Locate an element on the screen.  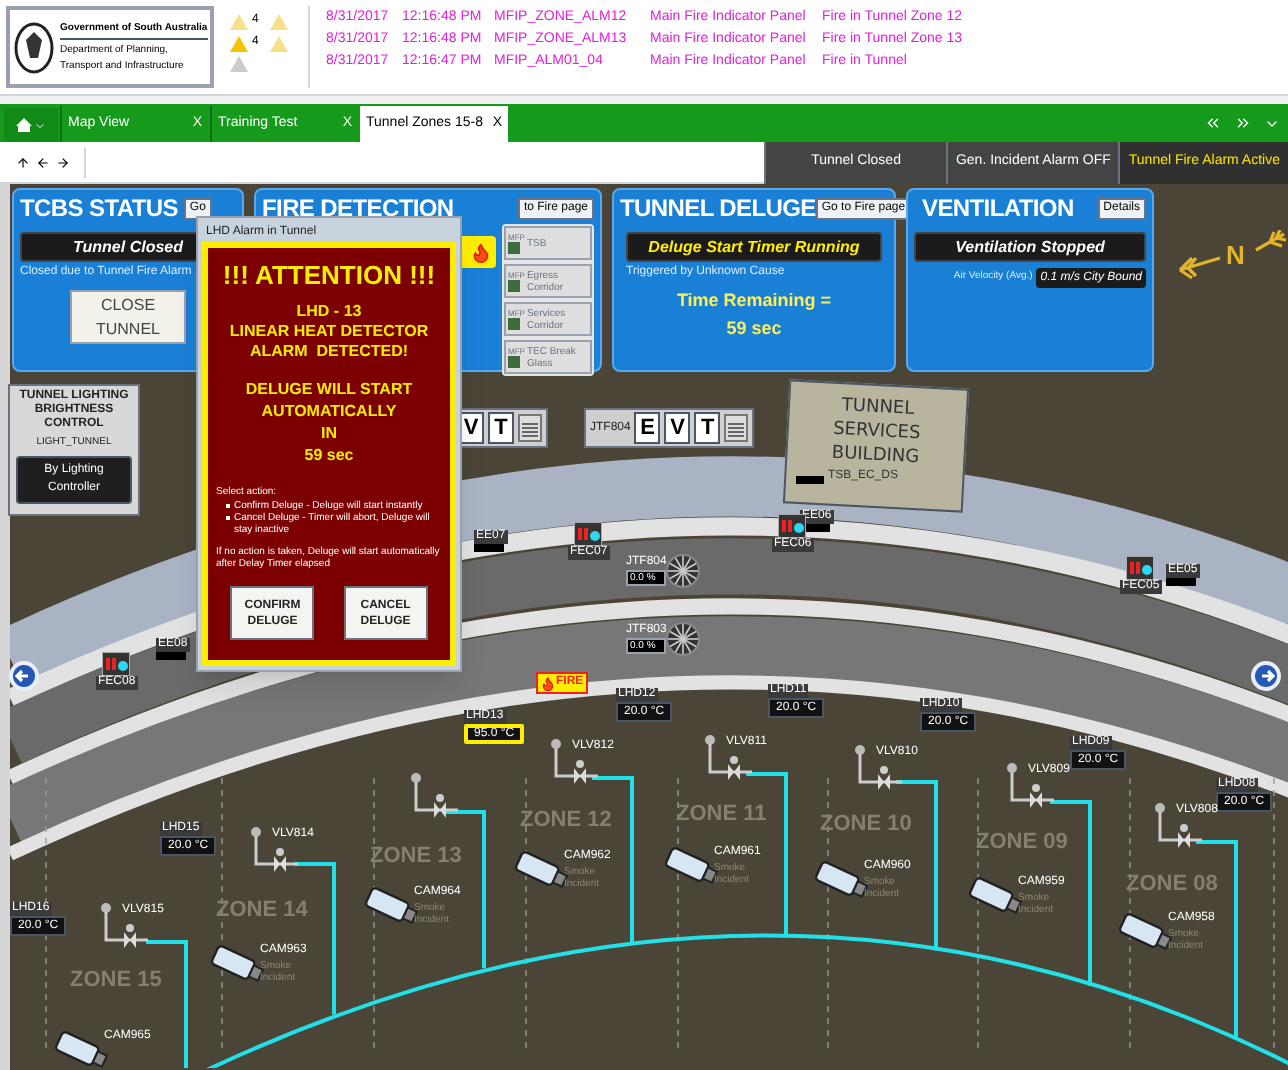
mode-key: V is located at coordinates (677, 428).